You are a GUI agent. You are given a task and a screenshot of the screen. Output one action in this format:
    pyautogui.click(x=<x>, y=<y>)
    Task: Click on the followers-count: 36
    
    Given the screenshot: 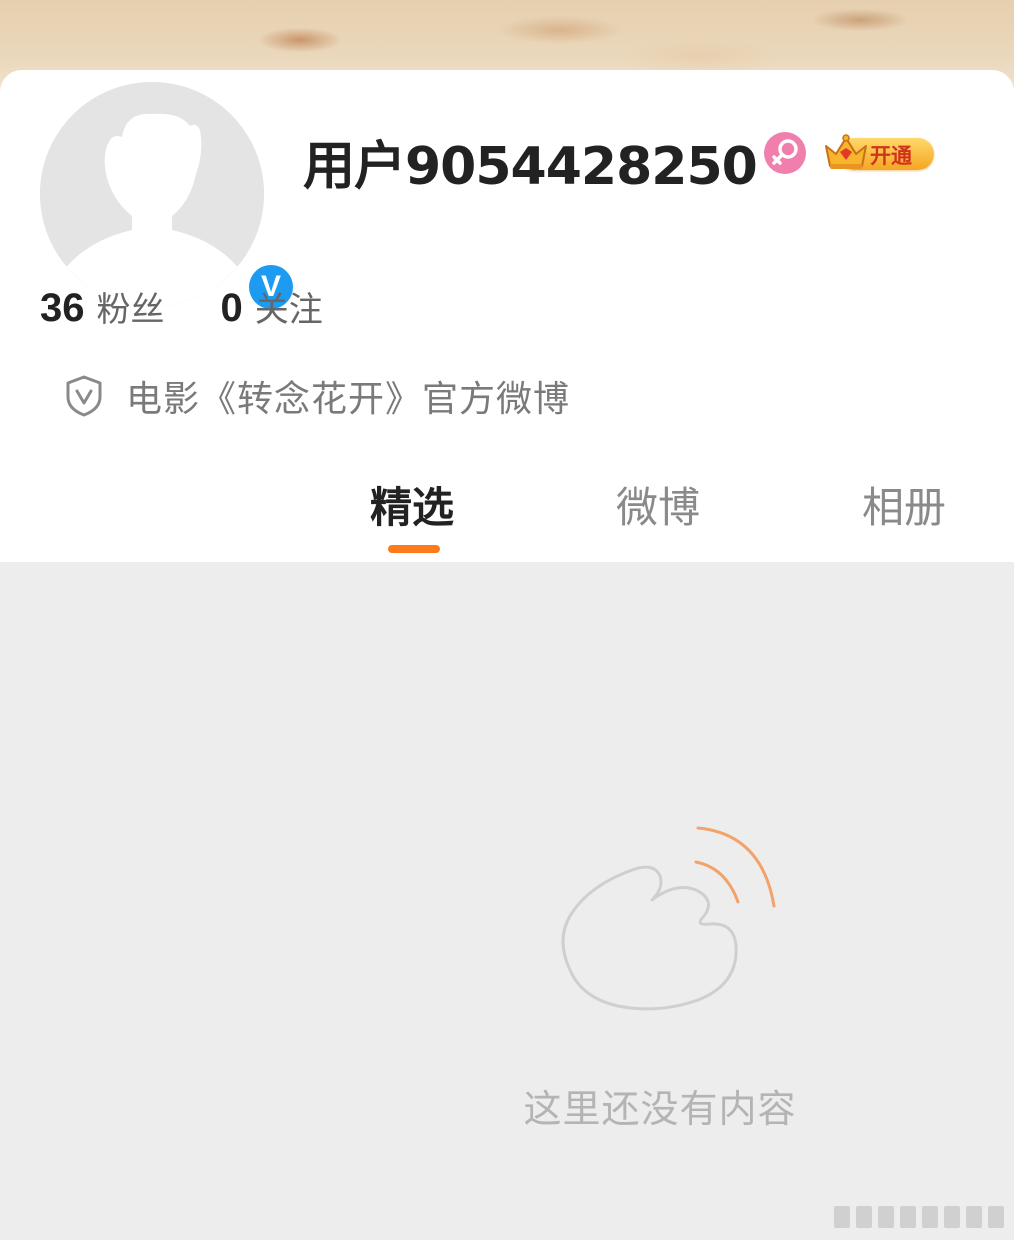 What is the action you would take?
    pyautogui.click(x=62, y=308)
    